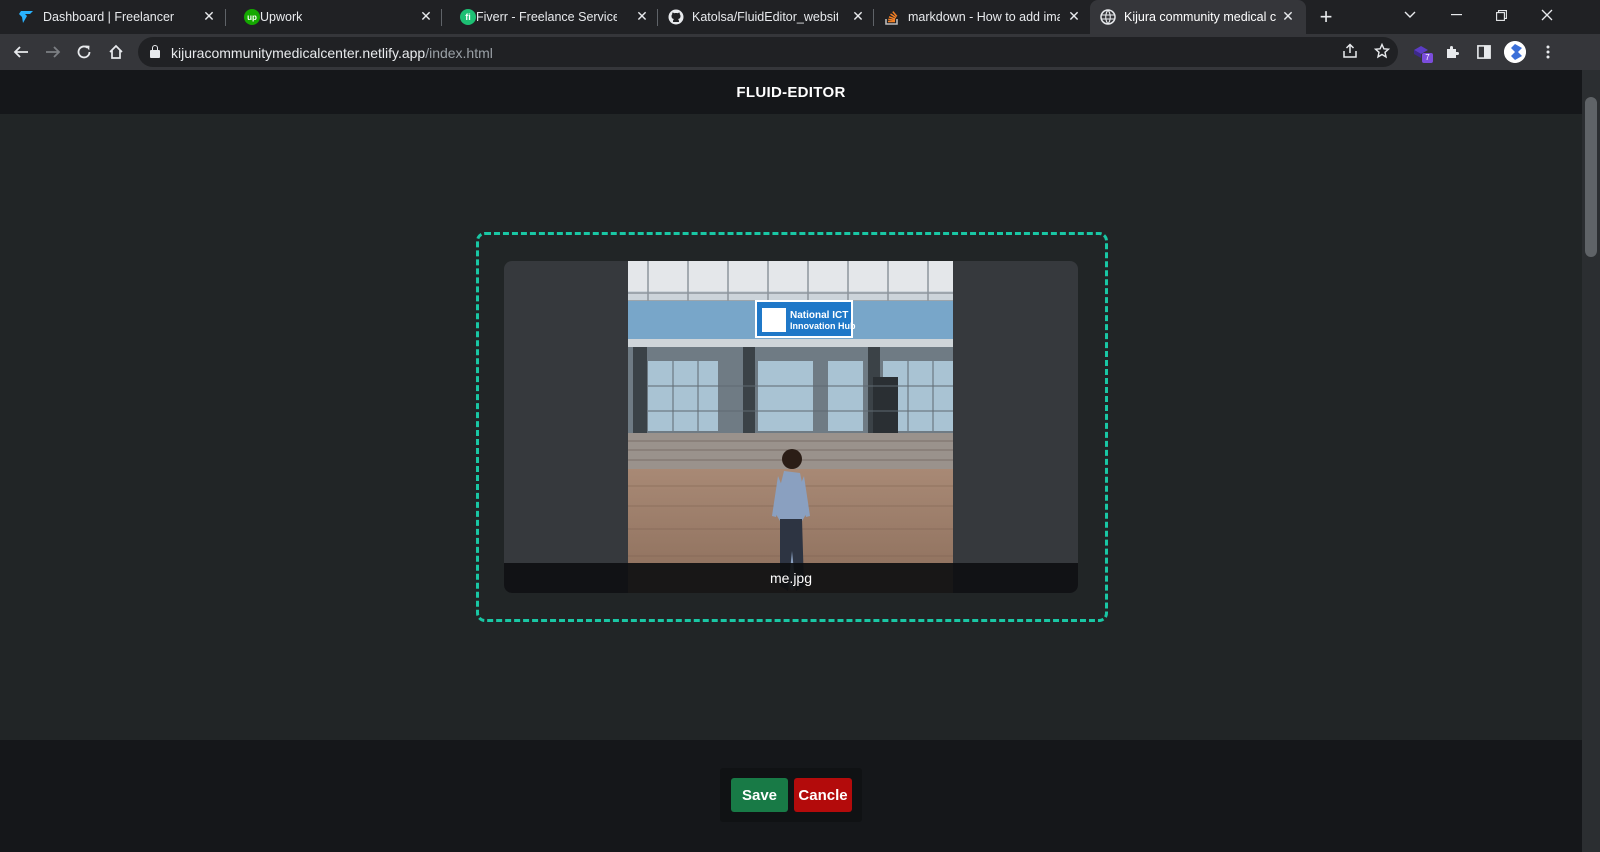 The image size is (1600, 852). What do you see at coordinates (53, 52) in the screenshot?
I see `forward-icon` at bounding box center [53, 52].